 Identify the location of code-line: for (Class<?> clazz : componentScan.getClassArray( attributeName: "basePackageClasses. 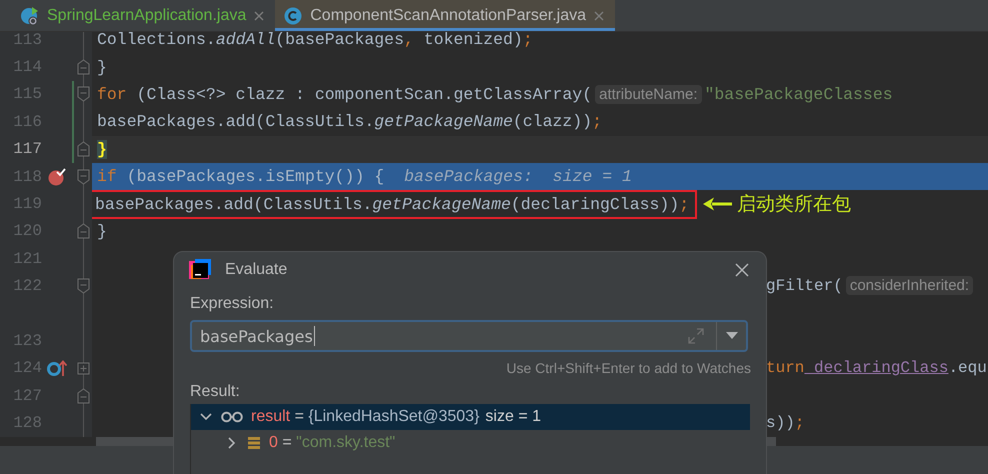
(495, 94).